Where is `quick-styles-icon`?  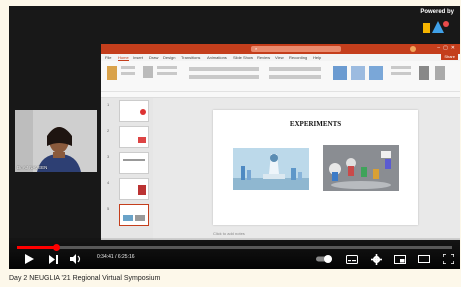
quick-styles-icon is located at coordinates (376, 73).